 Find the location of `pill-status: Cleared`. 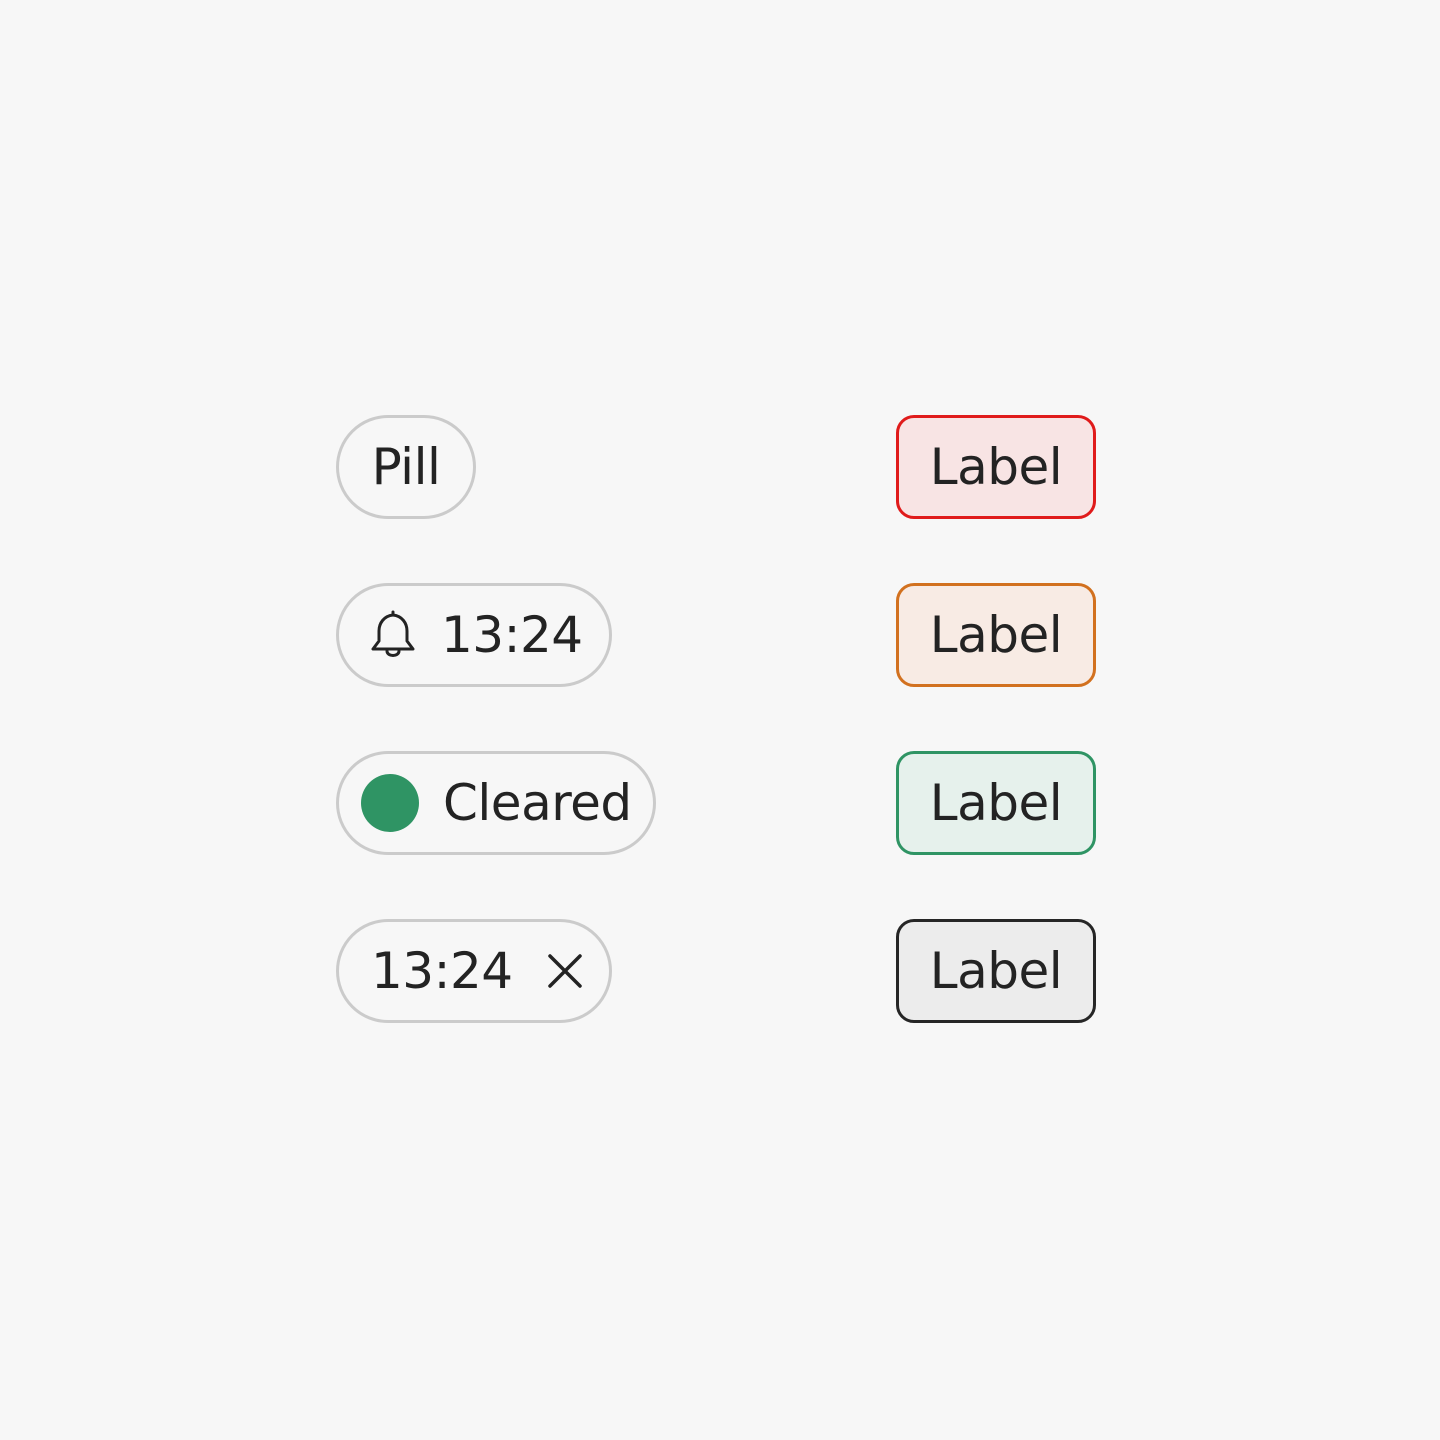

pill-status: Cleared is located at coordinates (496, 803).